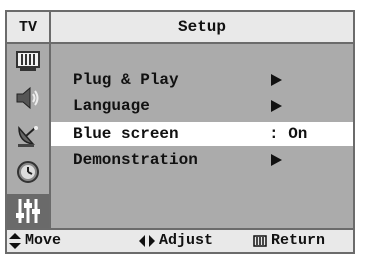 The image size is (376, 266). Describe the element at coordinates (135, 160) in the screenshot. I see `menu-item-label: Demonstration` at that location.